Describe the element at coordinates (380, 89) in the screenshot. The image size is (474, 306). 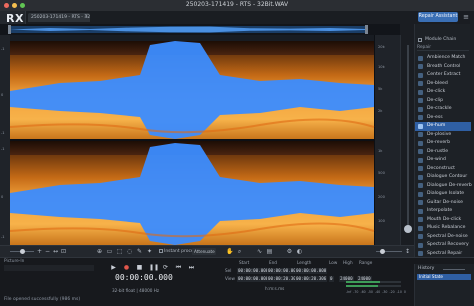
I see `freq-label: 5k` at that location.